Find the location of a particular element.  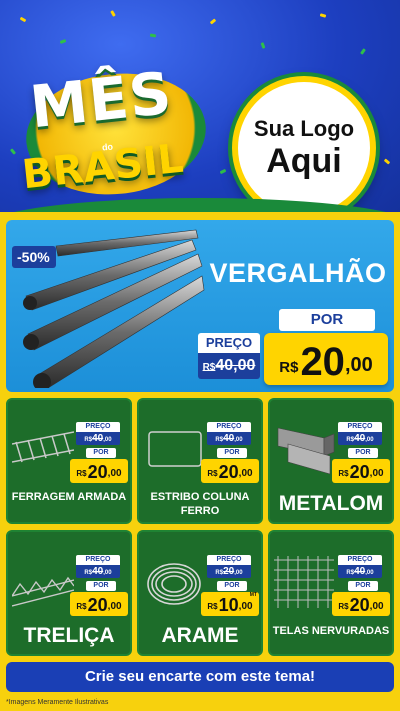

product-name: ESTRIBO COLUNA FERRO is located at coordinates (200, 504).